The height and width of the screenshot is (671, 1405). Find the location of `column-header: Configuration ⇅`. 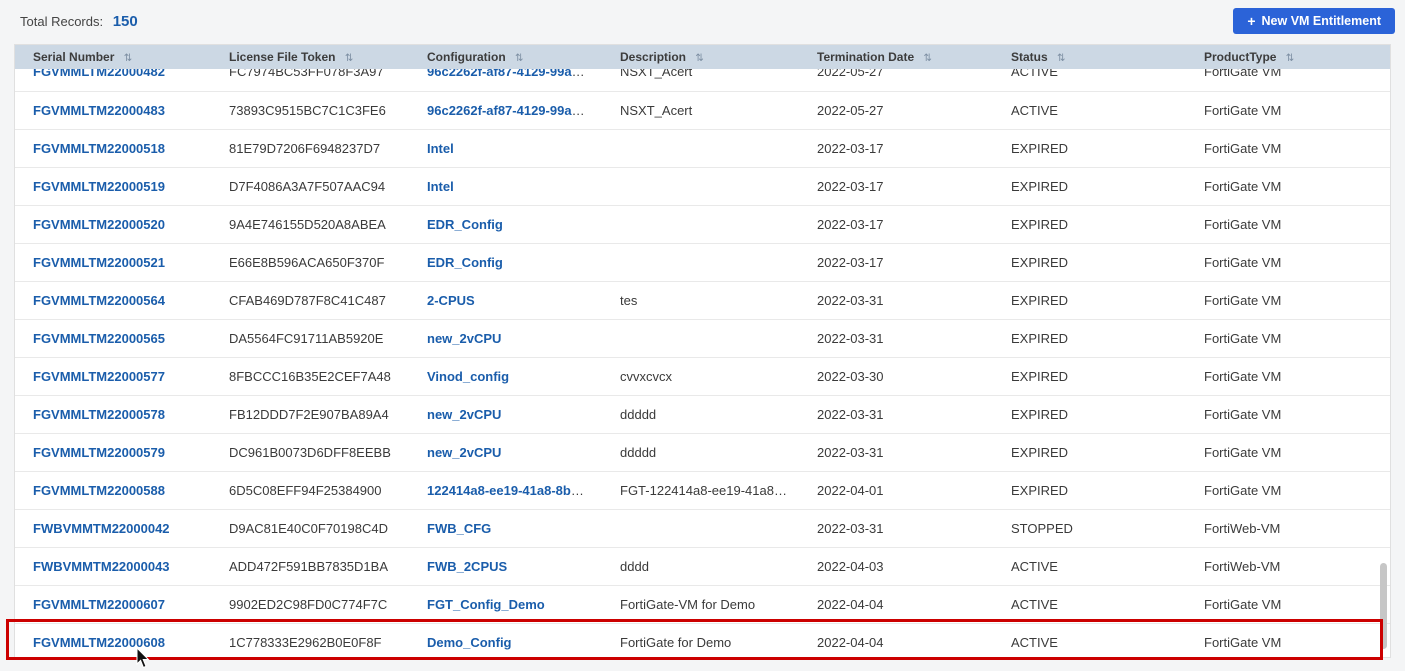

column-header: Configuration ⇅ is located at coordinates (505, 57).